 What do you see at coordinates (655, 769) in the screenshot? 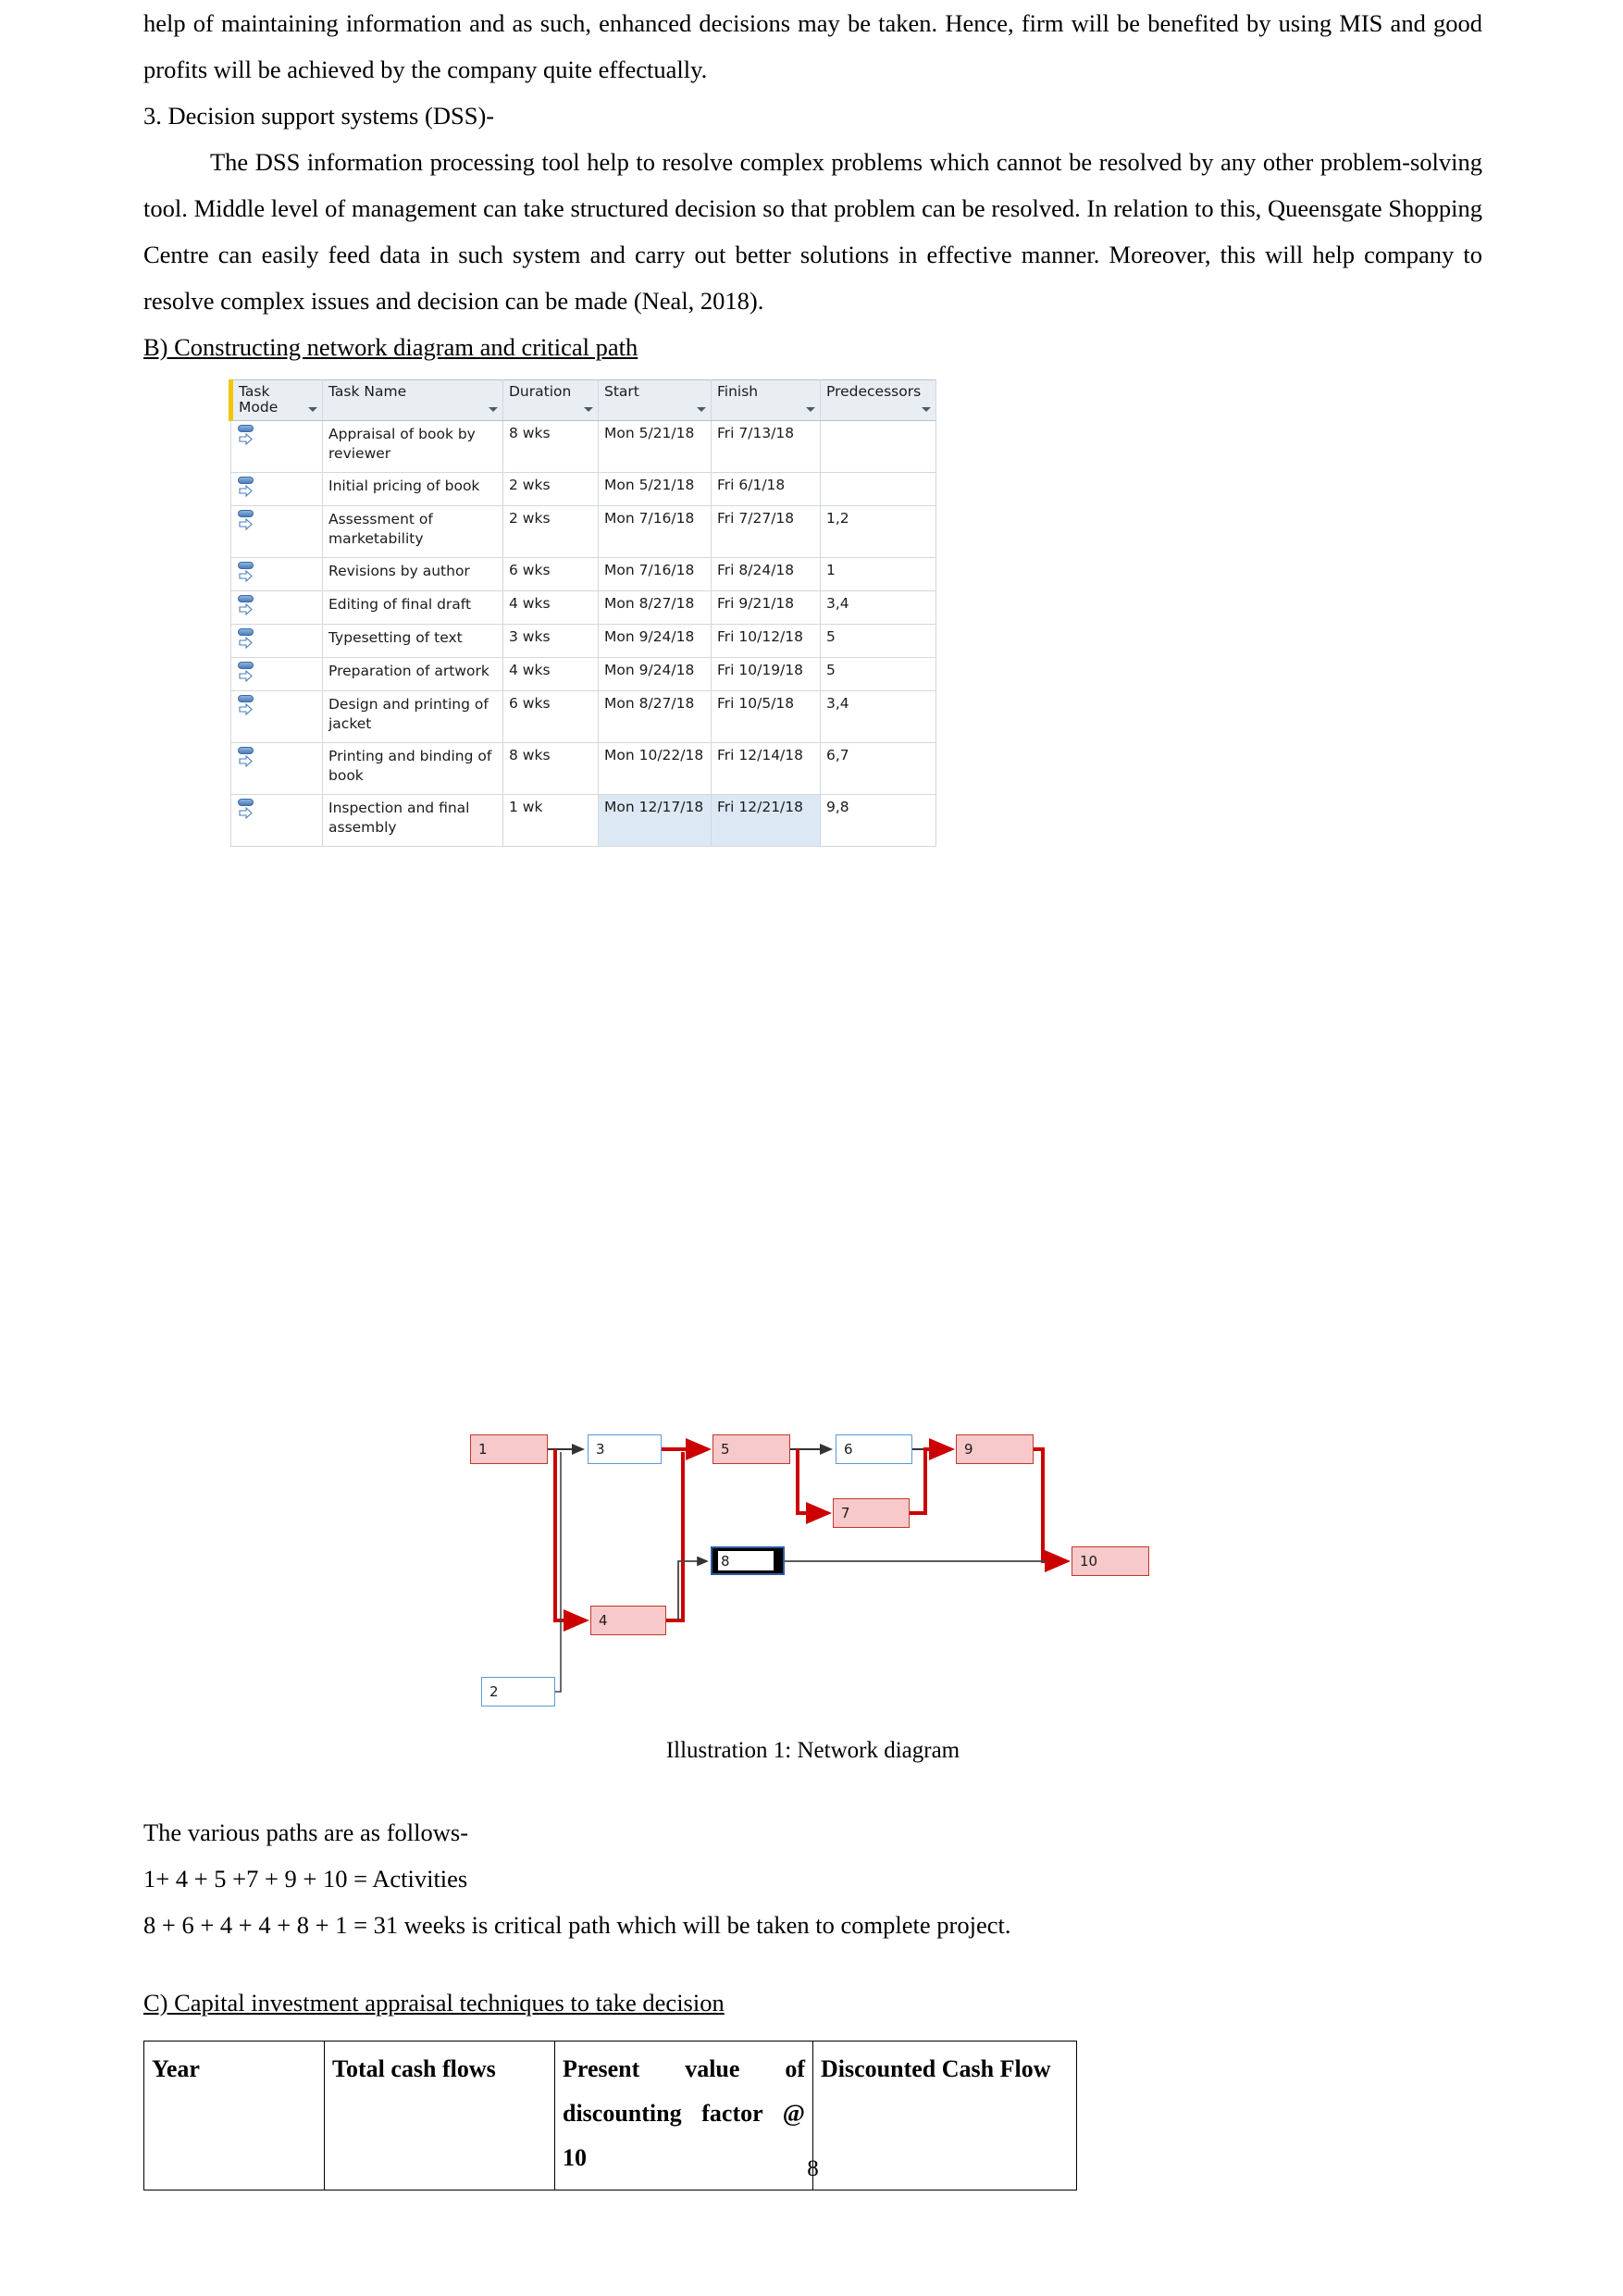
I see `cell-start: Mon 10/22/18` at bounding box center [655, 769].